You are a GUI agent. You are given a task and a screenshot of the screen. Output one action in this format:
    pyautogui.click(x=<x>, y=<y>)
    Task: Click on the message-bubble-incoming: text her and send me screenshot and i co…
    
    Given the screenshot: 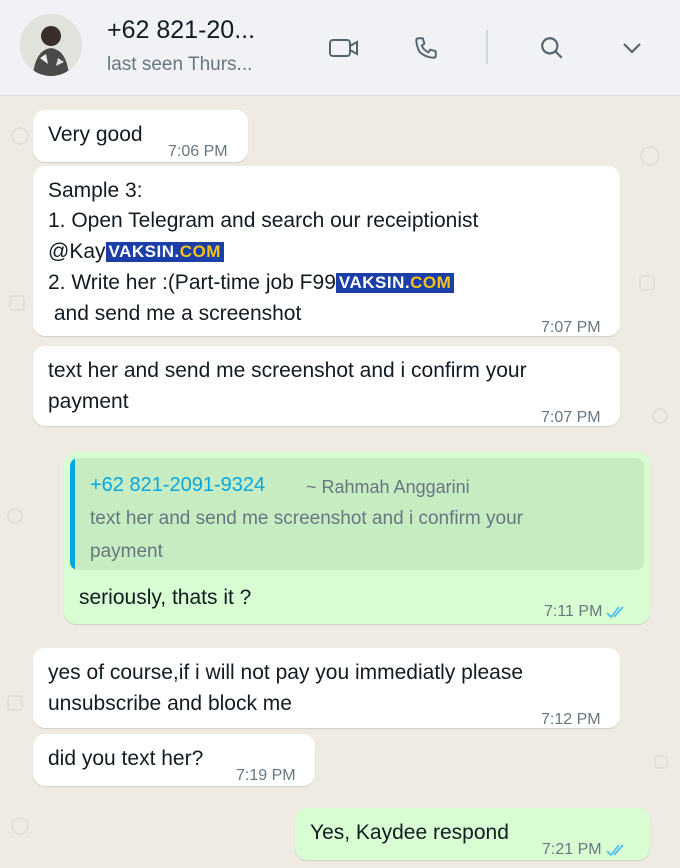 What is the action you would take?
    pyautogui.click(x=326, y=386)
    